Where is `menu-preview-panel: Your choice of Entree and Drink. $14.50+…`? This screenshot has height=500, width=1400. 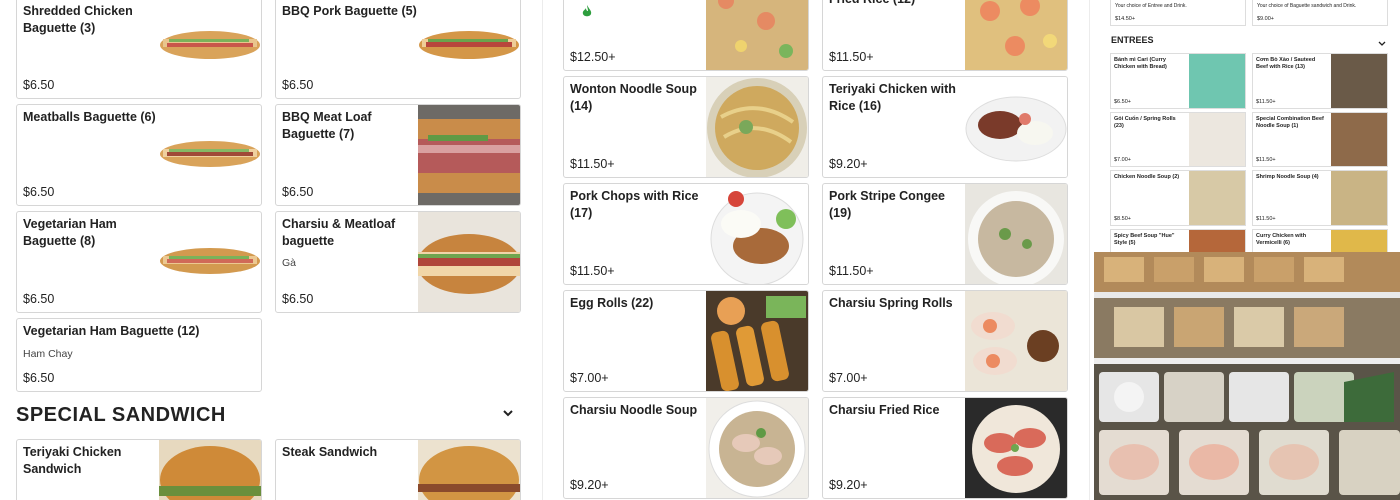
menu-preview-panel: Your choice of Entree and Drink. $14.50+… is located at coordinates (1247, 126).